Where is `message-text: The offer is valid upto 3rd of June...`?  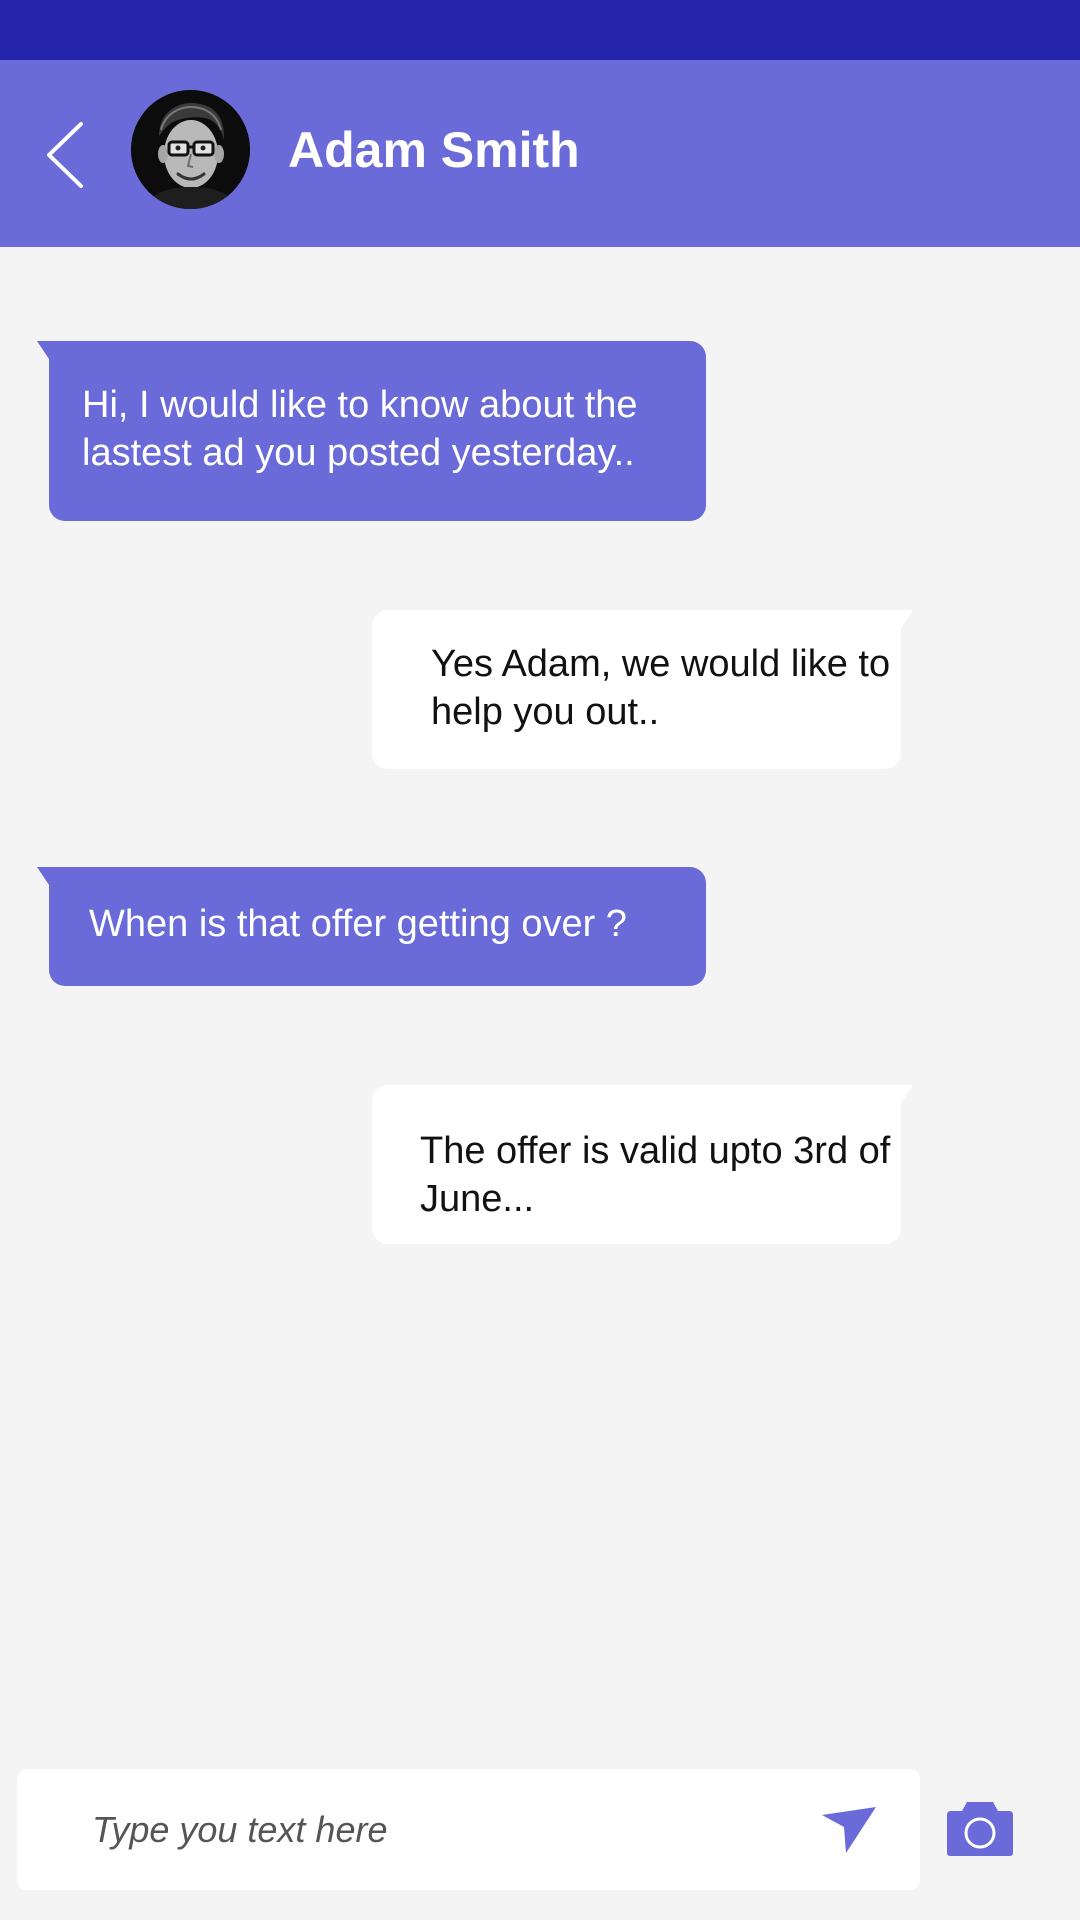 message-text: The offer is valid upto 3rd of June... is located at coordinates (655, 1175).